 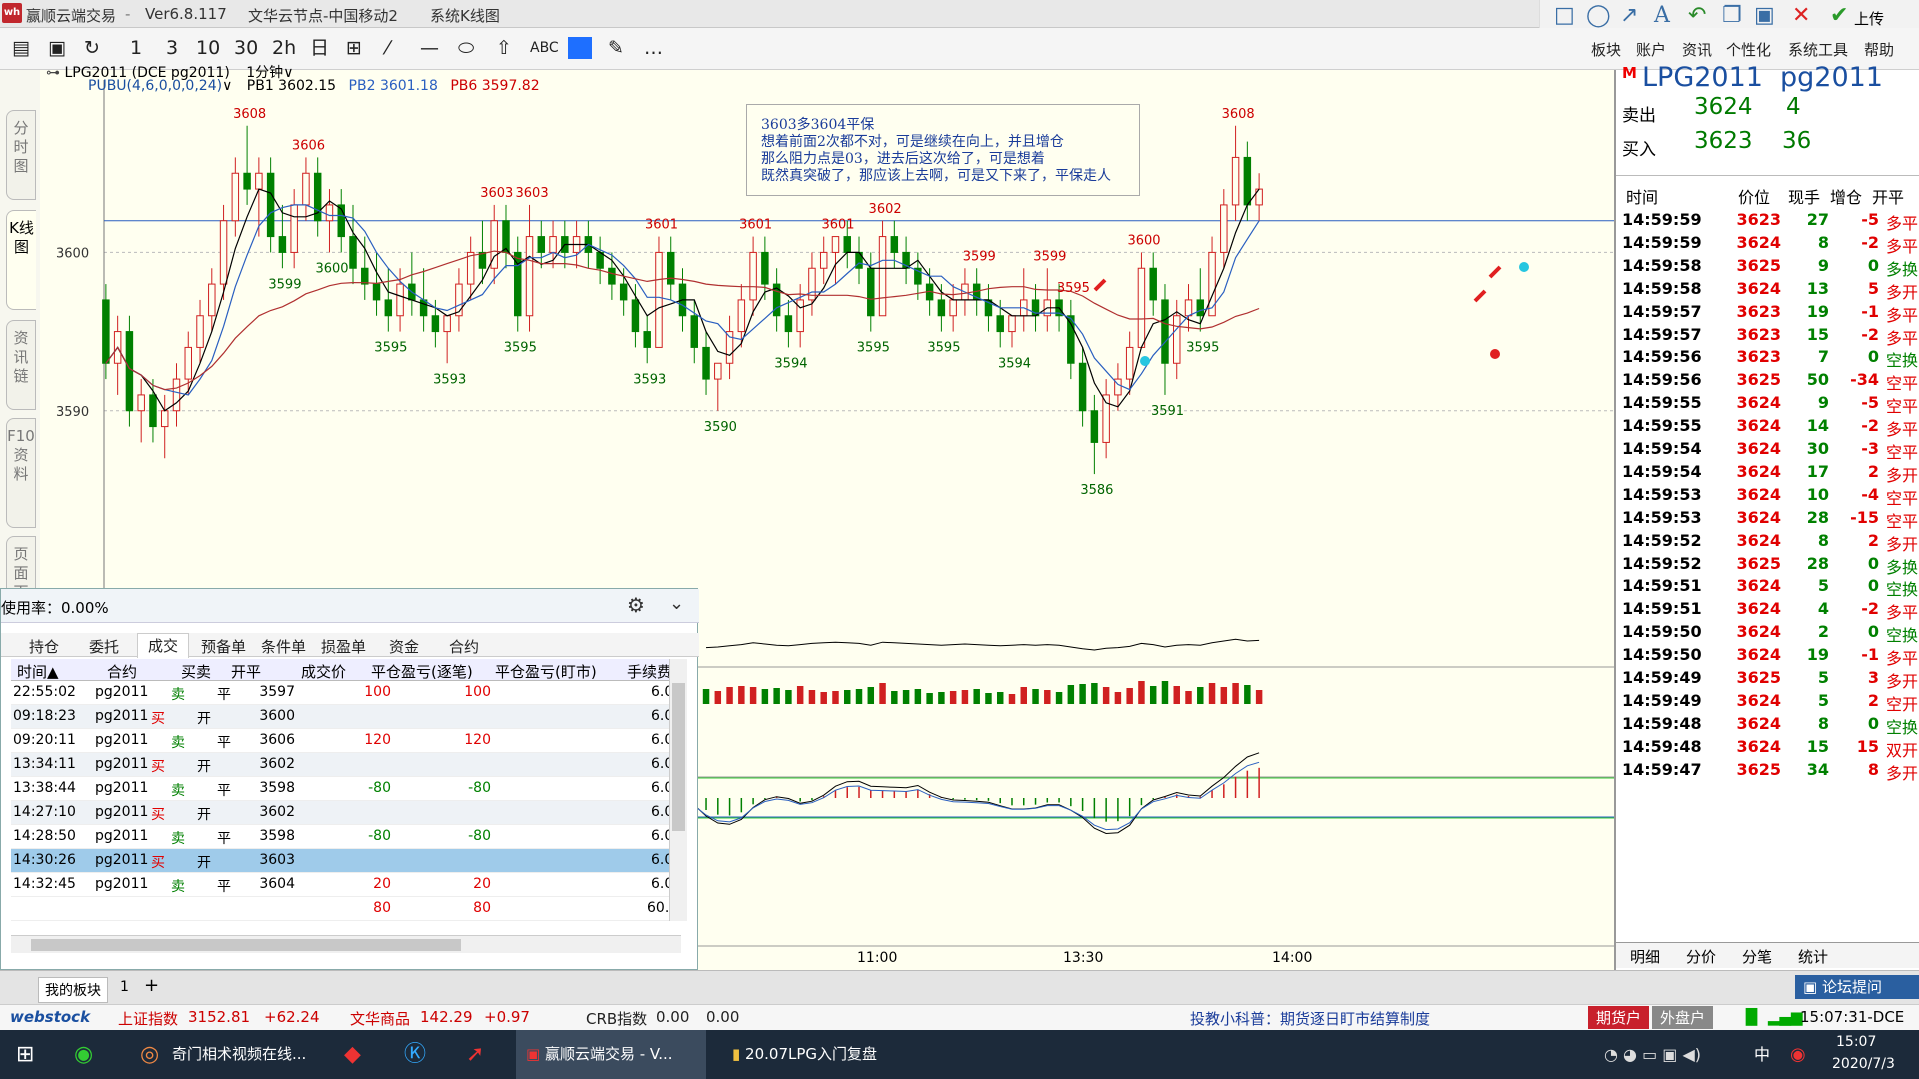 I want to click on arrow-tool-icon: ↗, so click(x=1629, y=16).